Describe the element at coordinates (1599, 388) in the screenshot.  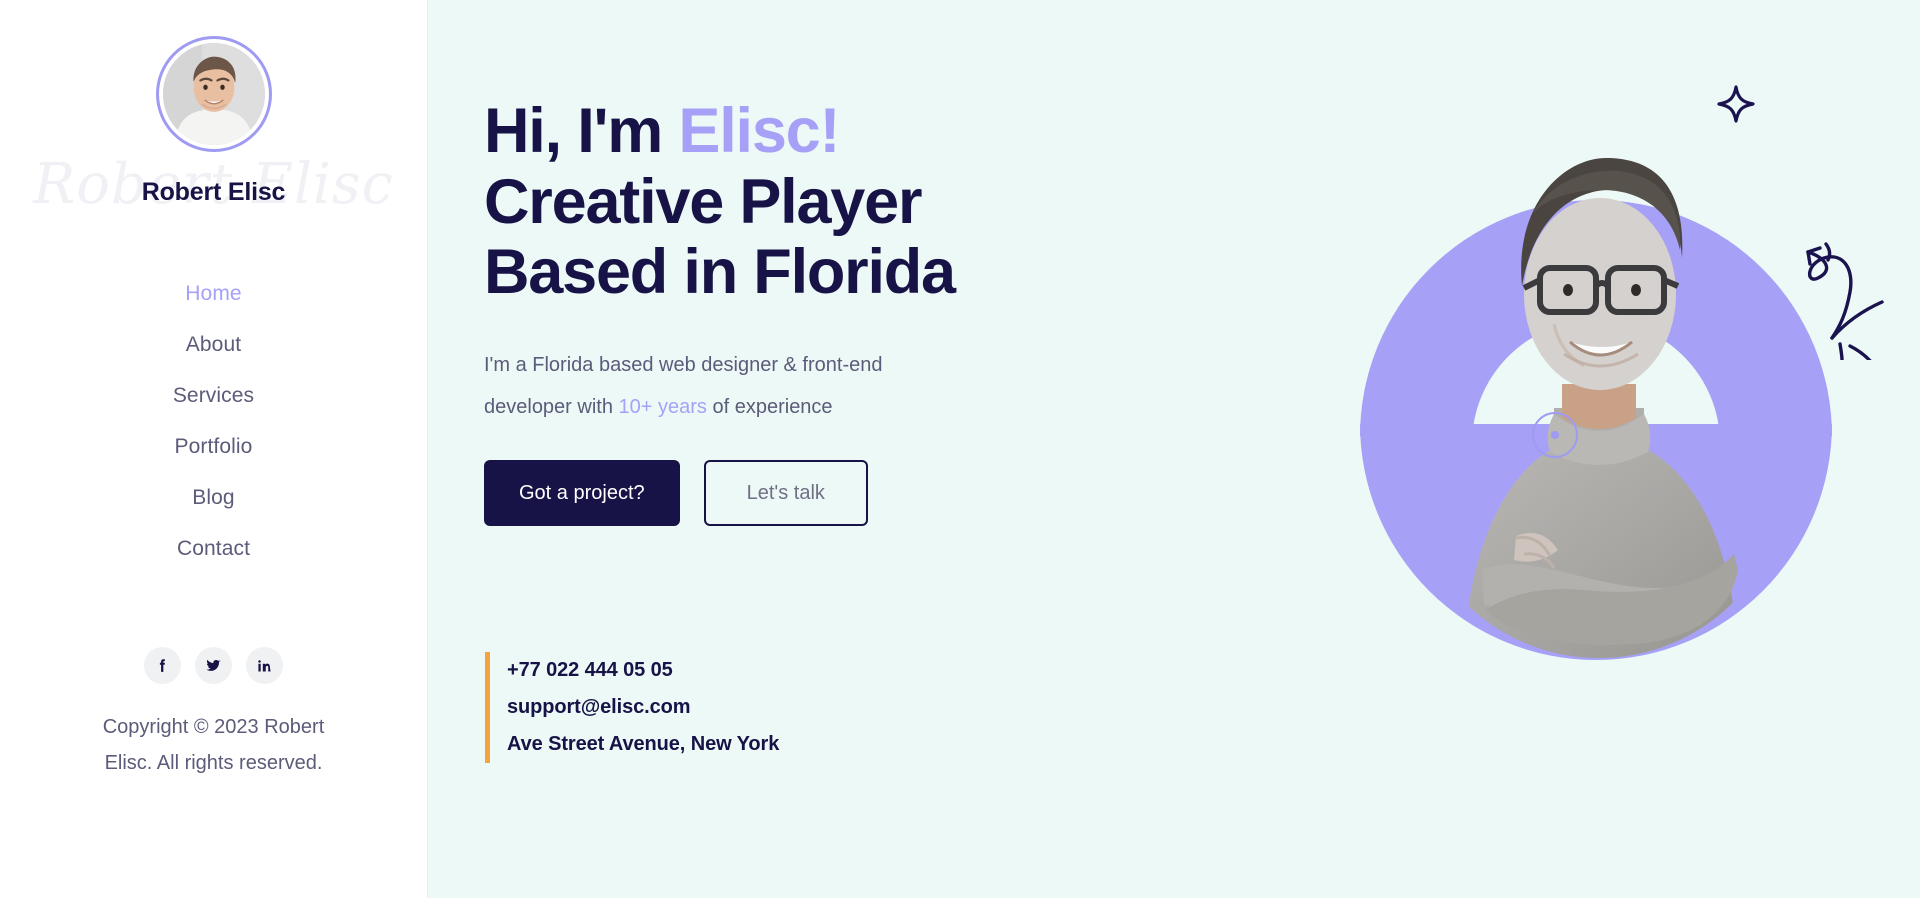
I see `hero-portrait-image` at that location.